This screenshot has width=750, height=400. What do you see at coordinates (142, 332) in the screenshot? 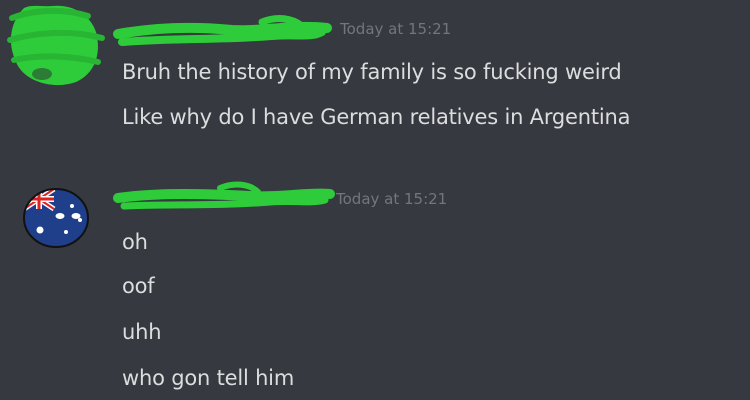
I see `message-text: uhh` at bounding box center [142, 332].